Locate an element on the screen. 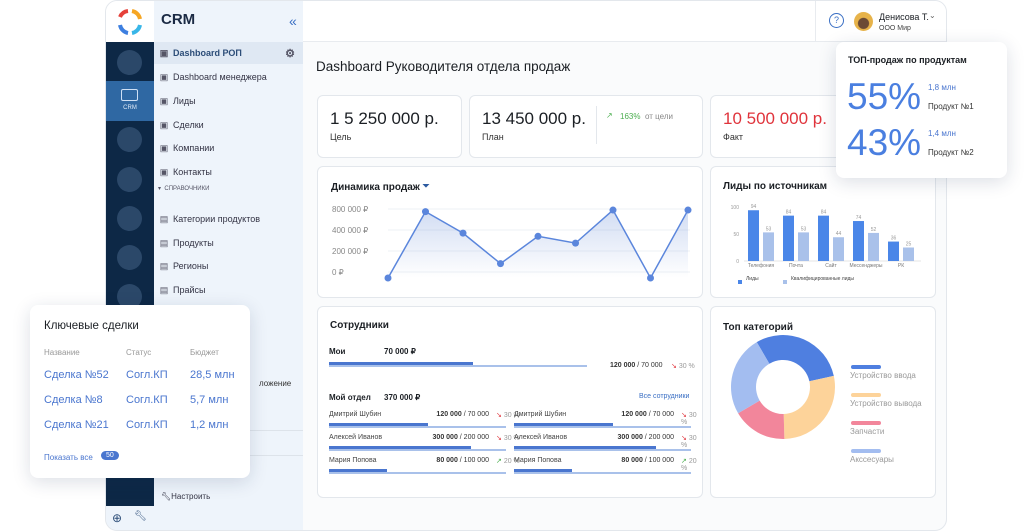 This screenshot has height=531, width=1024. deal-cell: 28,5 млн is located at coordinates (212, 375).